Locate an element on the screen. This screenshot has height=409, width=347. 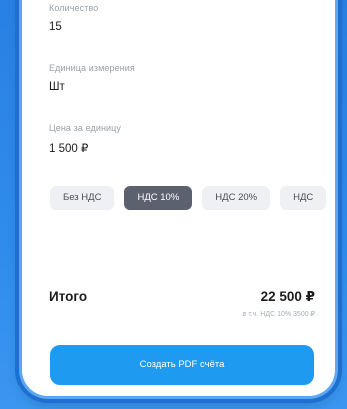
unit-value: Шт is located at coordinates (92, 87).